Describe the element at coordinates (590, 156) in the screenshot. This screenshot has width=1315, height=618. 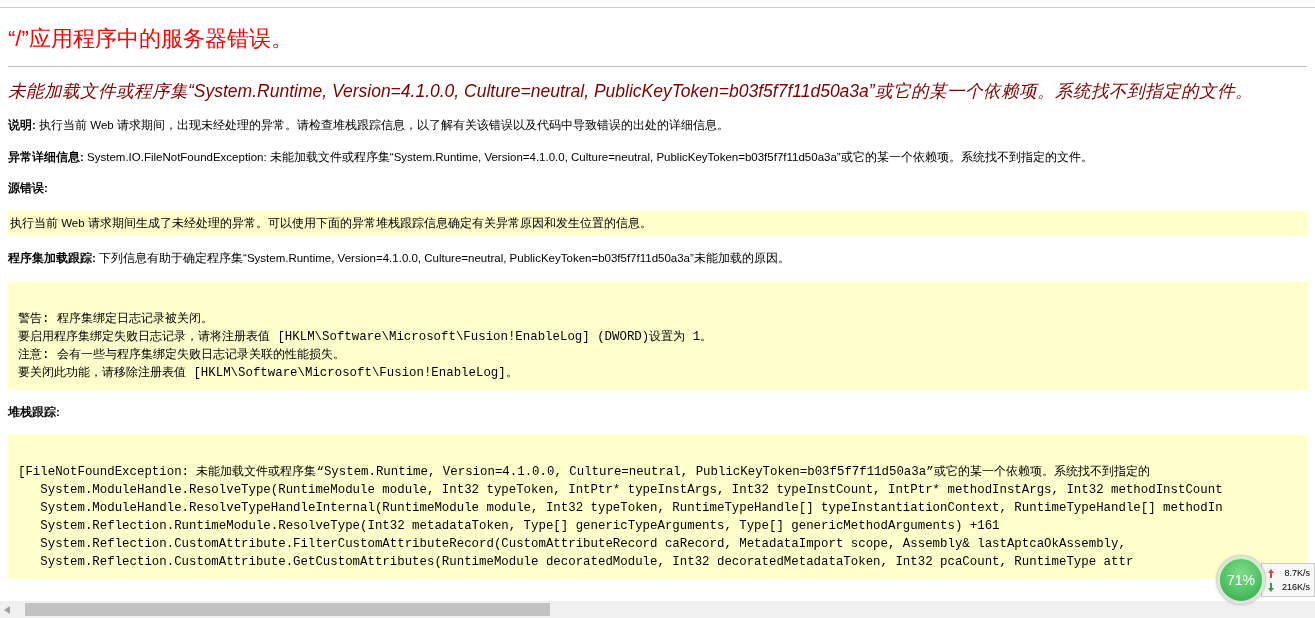
I see `section-text: System.IO.FileNotFoundException: 未能加载文件或程序集“System.Runtime, Version=4.1.0.0, Culture=neutral, PublicKeyToken=b03f5f7f11d50a3a”或它的某一个依赖项。系统找不到指定的文件。` at that location.